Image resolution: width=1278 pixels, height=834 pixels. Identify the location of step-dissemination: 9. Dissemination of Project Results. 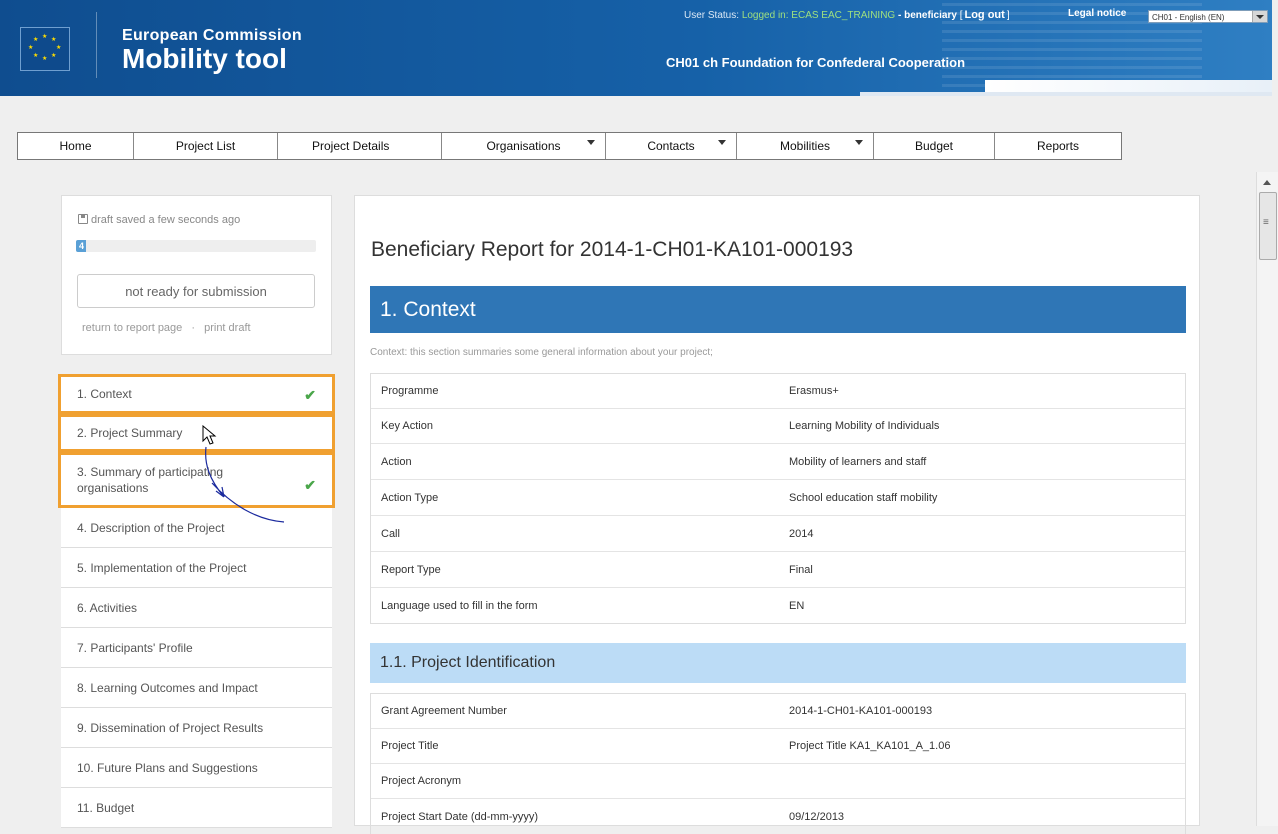
(196, 728).